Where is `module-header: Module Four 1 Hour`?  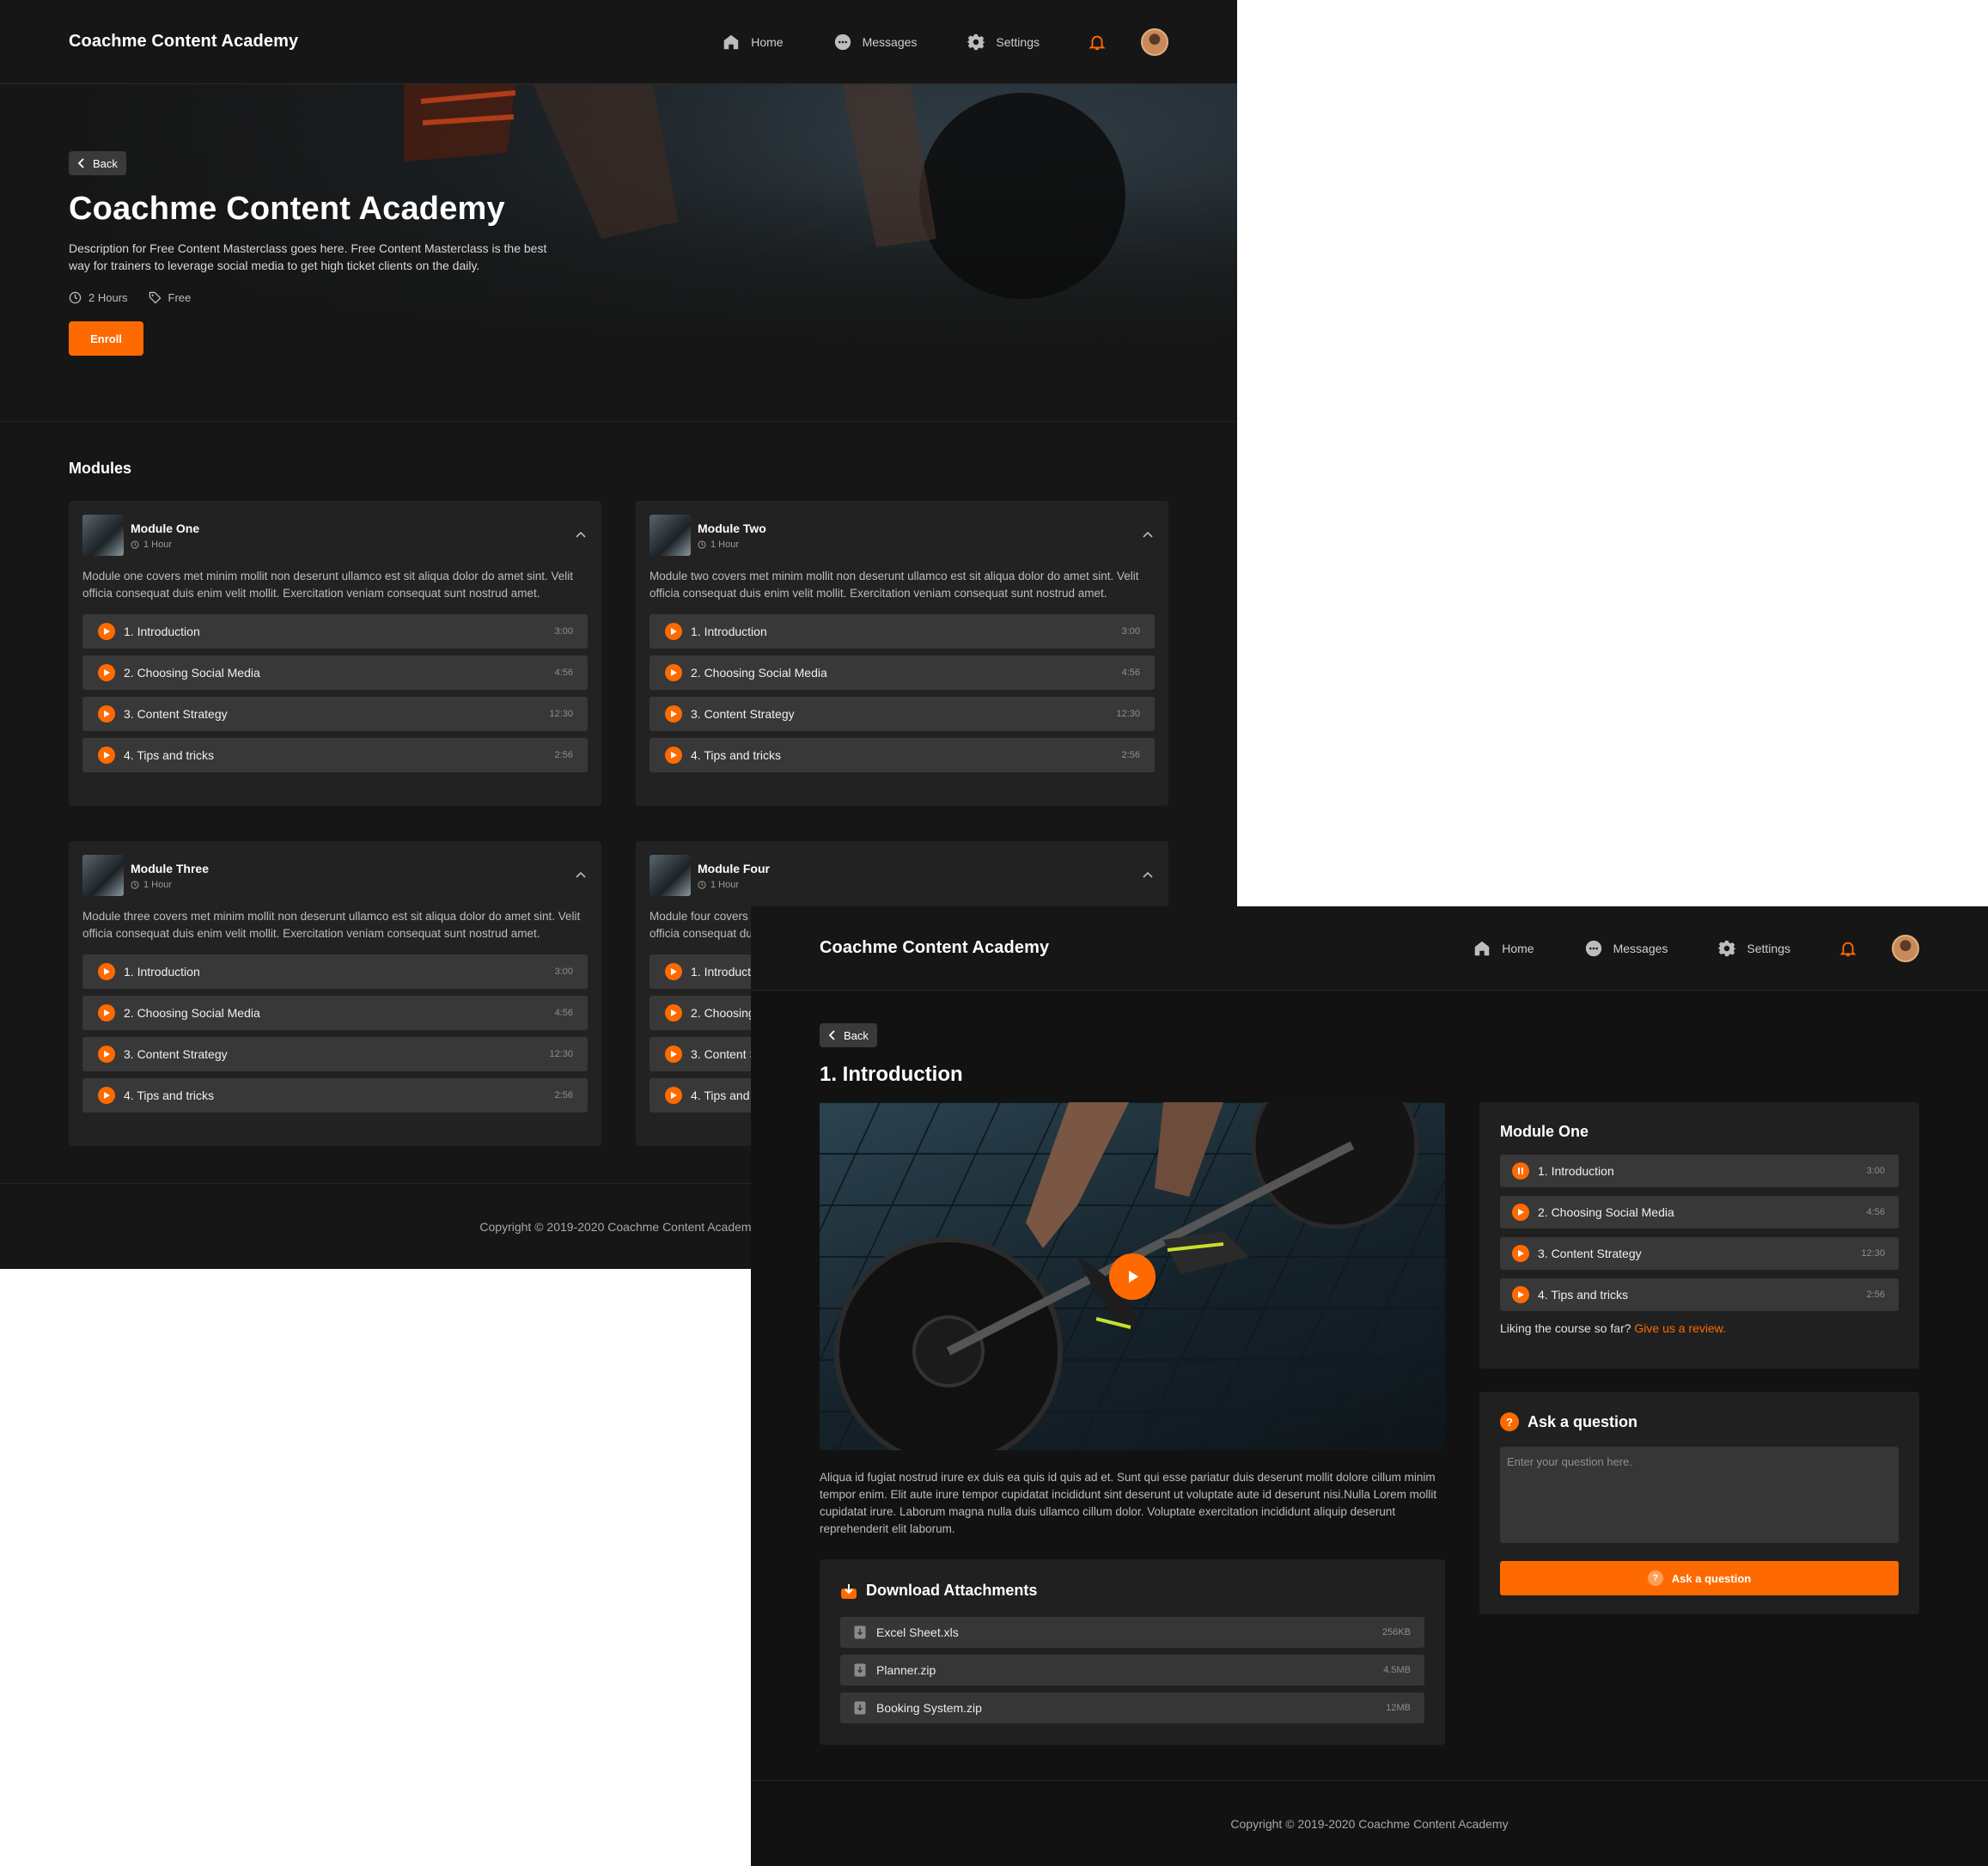 module-header: Module Four 1 Hour is located at coordinates (902, 875).